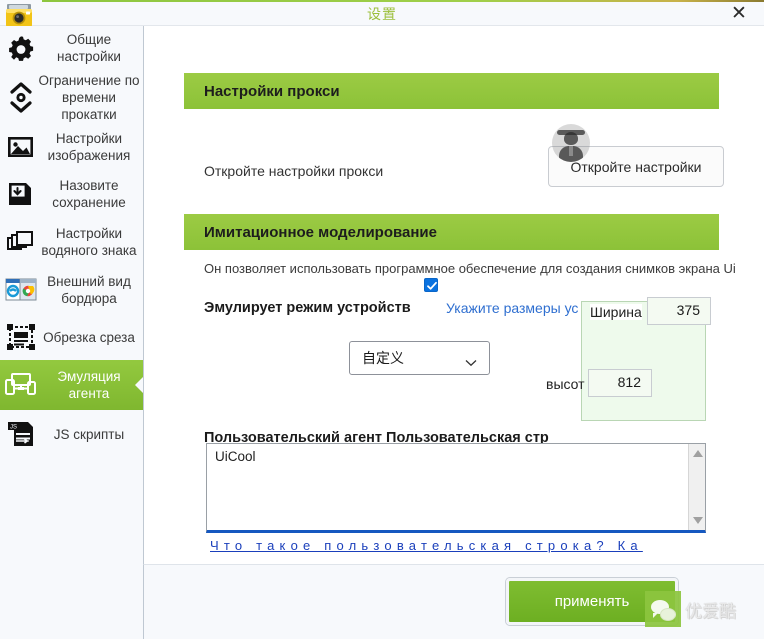 The height and width of the screenshot is (639, 764). I want to click on checkmark-icon, so click(432, 285).